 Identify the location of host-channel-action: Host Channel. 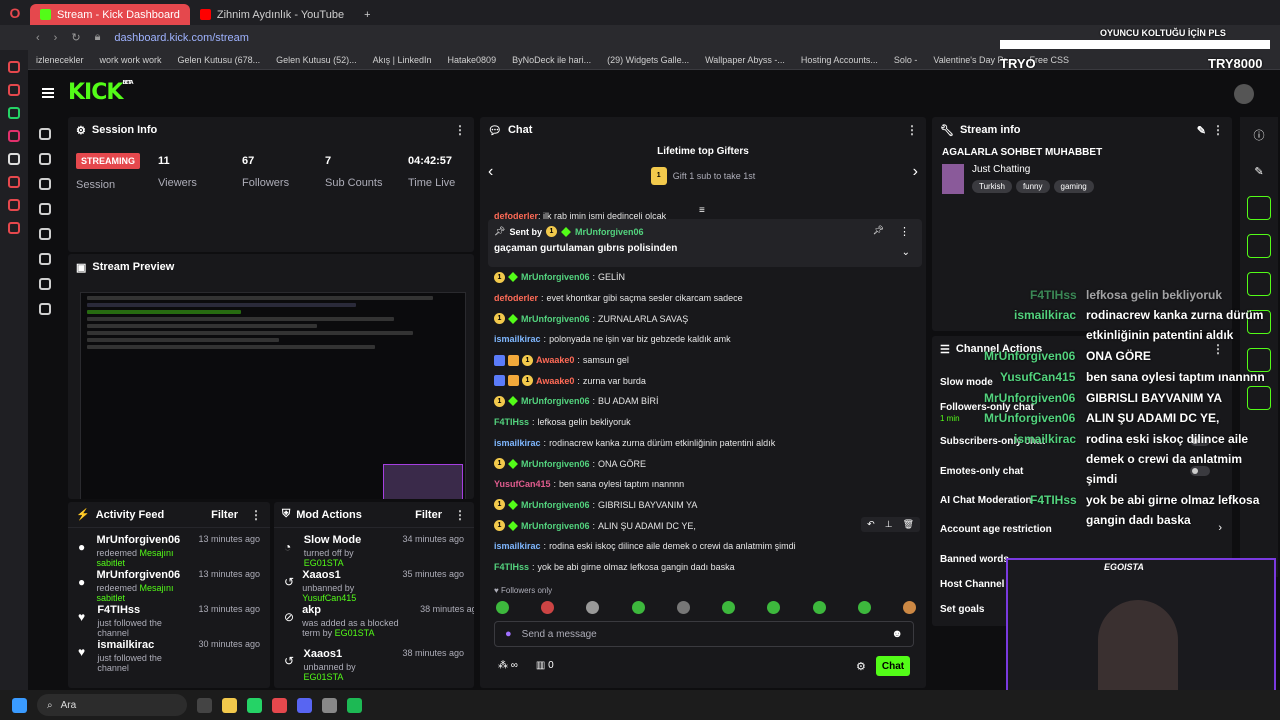
(972, 584).